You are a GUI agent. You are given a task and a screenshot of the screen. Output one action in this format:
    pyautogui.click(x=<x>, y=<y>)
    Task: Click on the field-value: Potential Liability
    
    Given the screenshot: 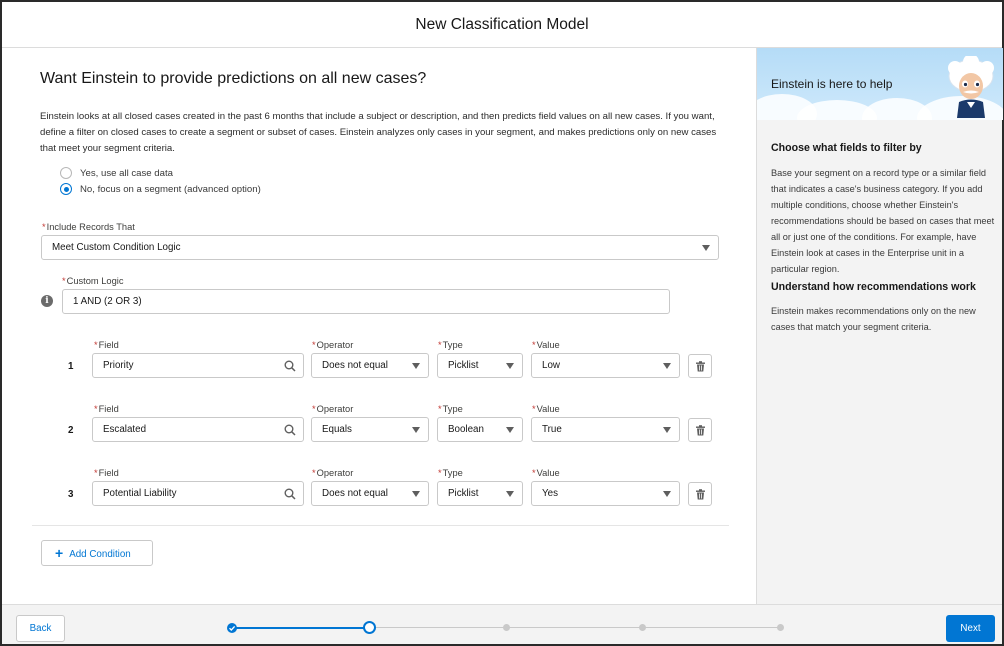 What is the action you would take?
    pyautogui.click(x=140, y=493)
    